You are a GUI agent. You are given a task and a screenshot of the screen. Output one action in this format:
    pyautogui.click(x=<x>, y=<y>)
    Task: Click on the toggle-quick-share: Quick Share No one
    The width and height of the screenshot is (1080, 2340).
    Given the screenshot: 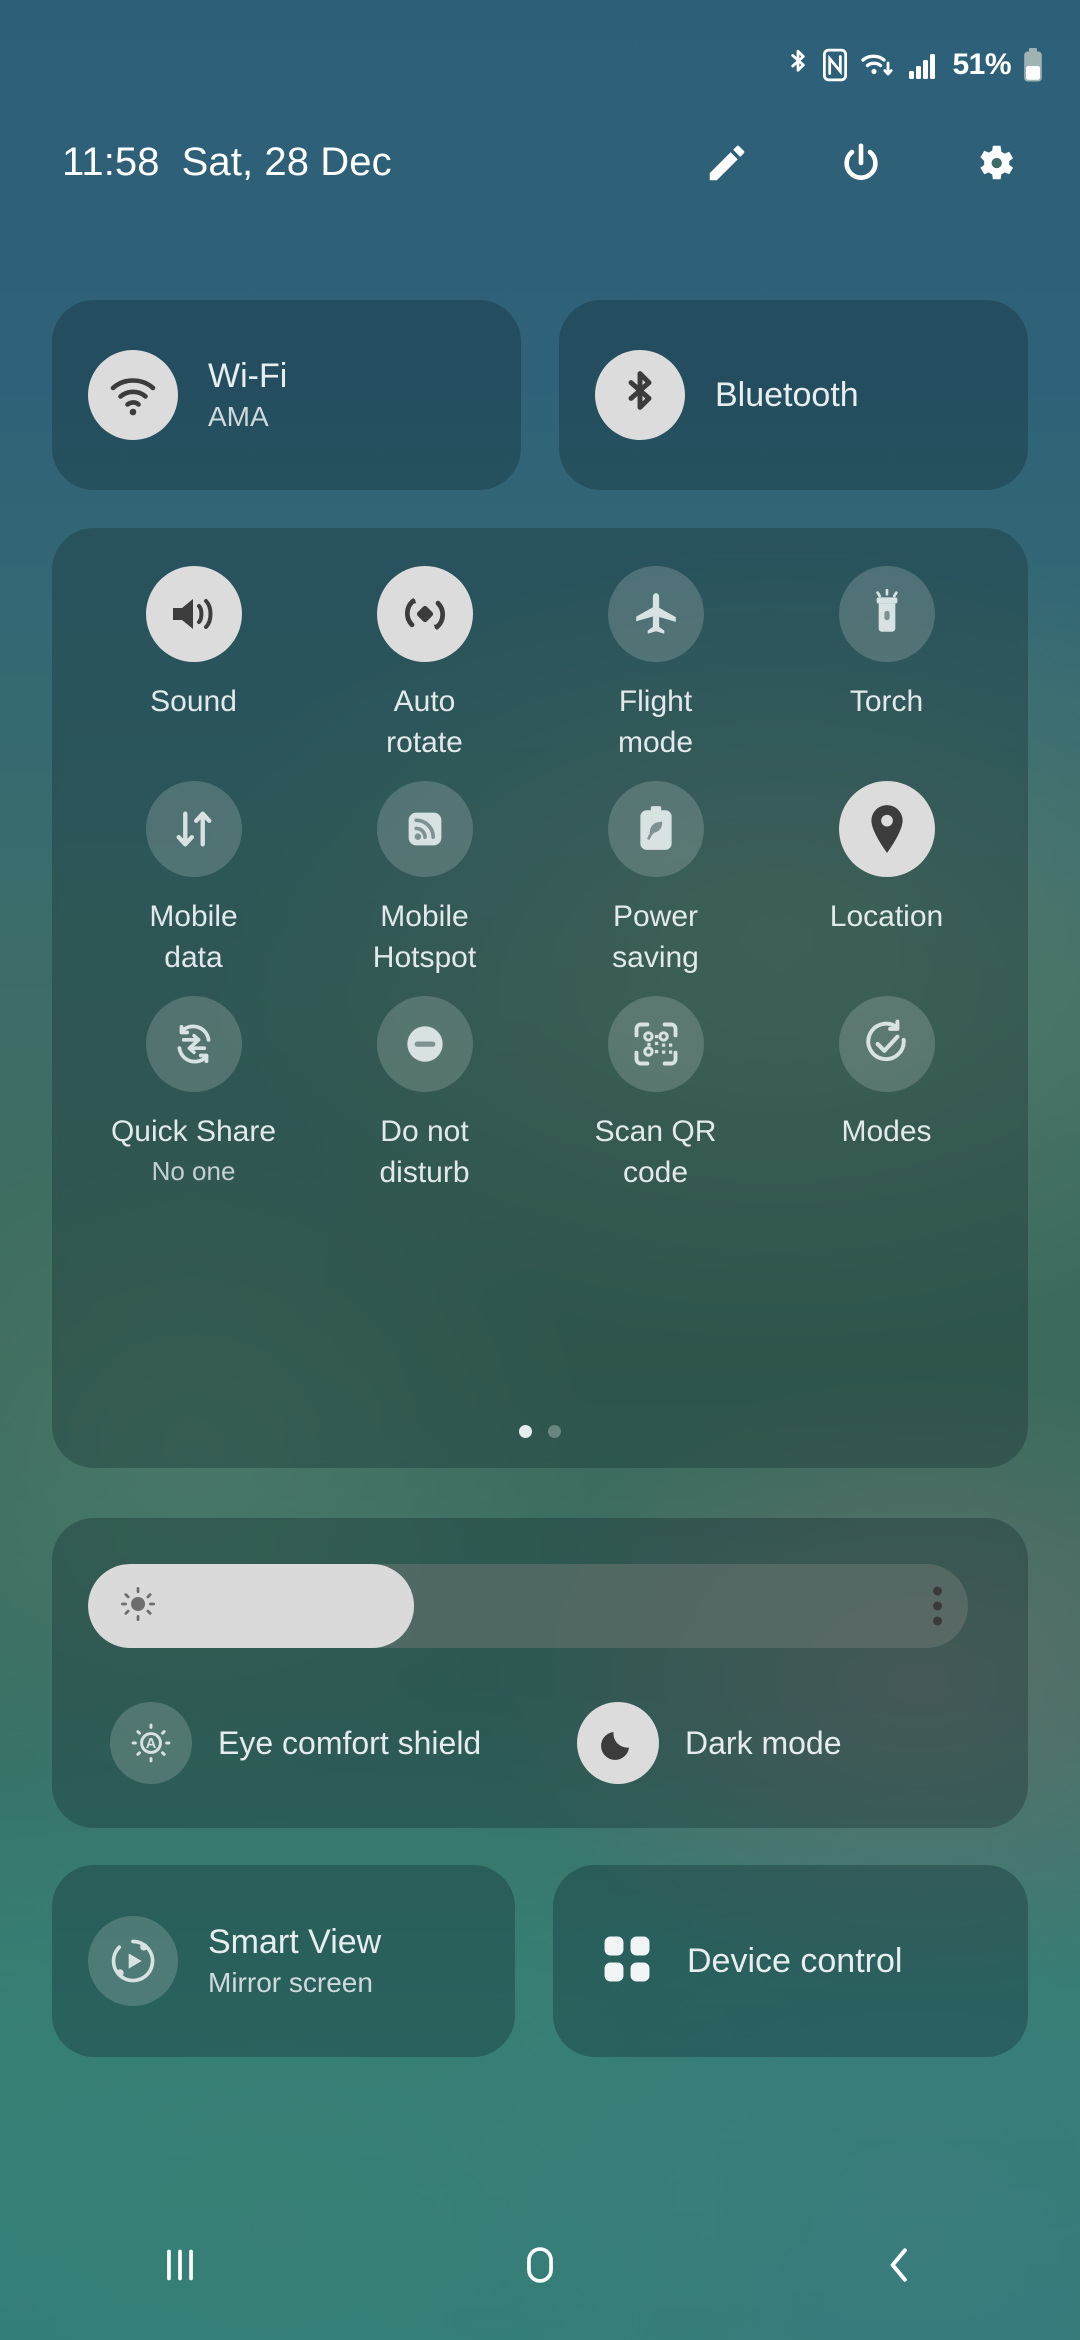 What is the action you would take?
    pyautogui.click(x=193, y=1094)
    